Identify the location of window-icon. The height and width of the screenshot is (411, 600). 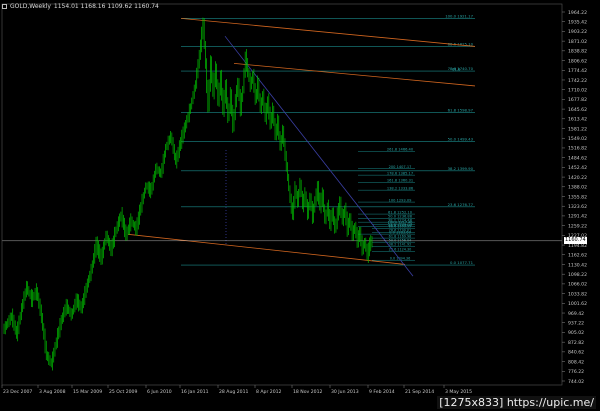
(4, 6).